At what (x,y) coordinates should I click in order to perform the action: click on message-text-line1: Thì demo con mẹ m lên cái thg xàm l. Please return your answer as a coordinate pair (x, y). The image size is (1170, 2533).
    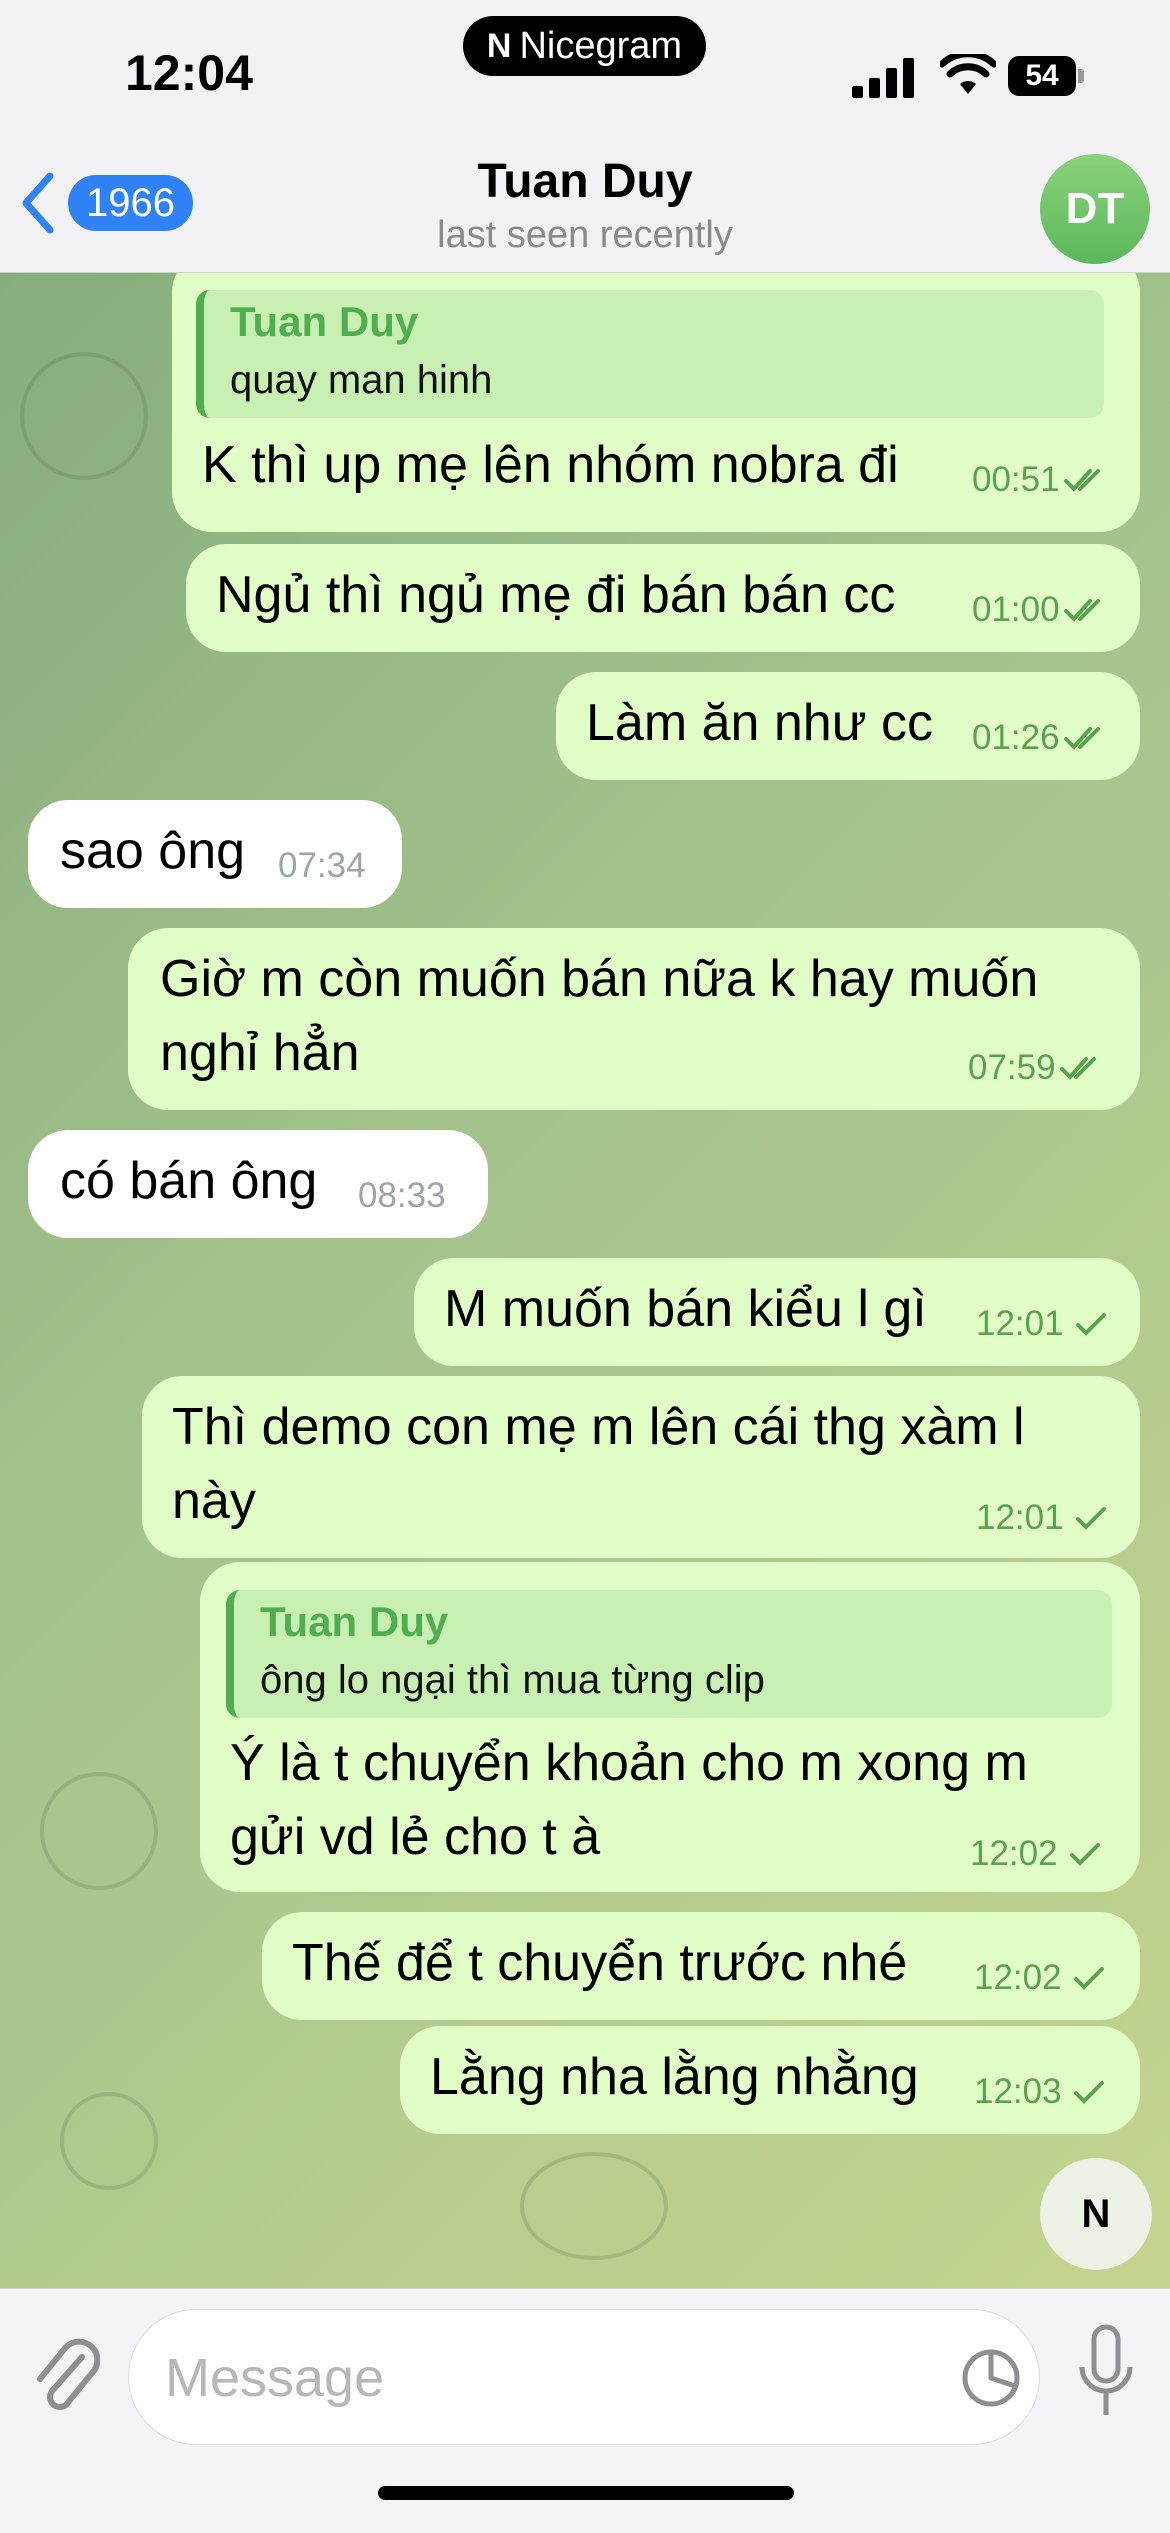
    Looking at the image, I should click on (598, 1427).